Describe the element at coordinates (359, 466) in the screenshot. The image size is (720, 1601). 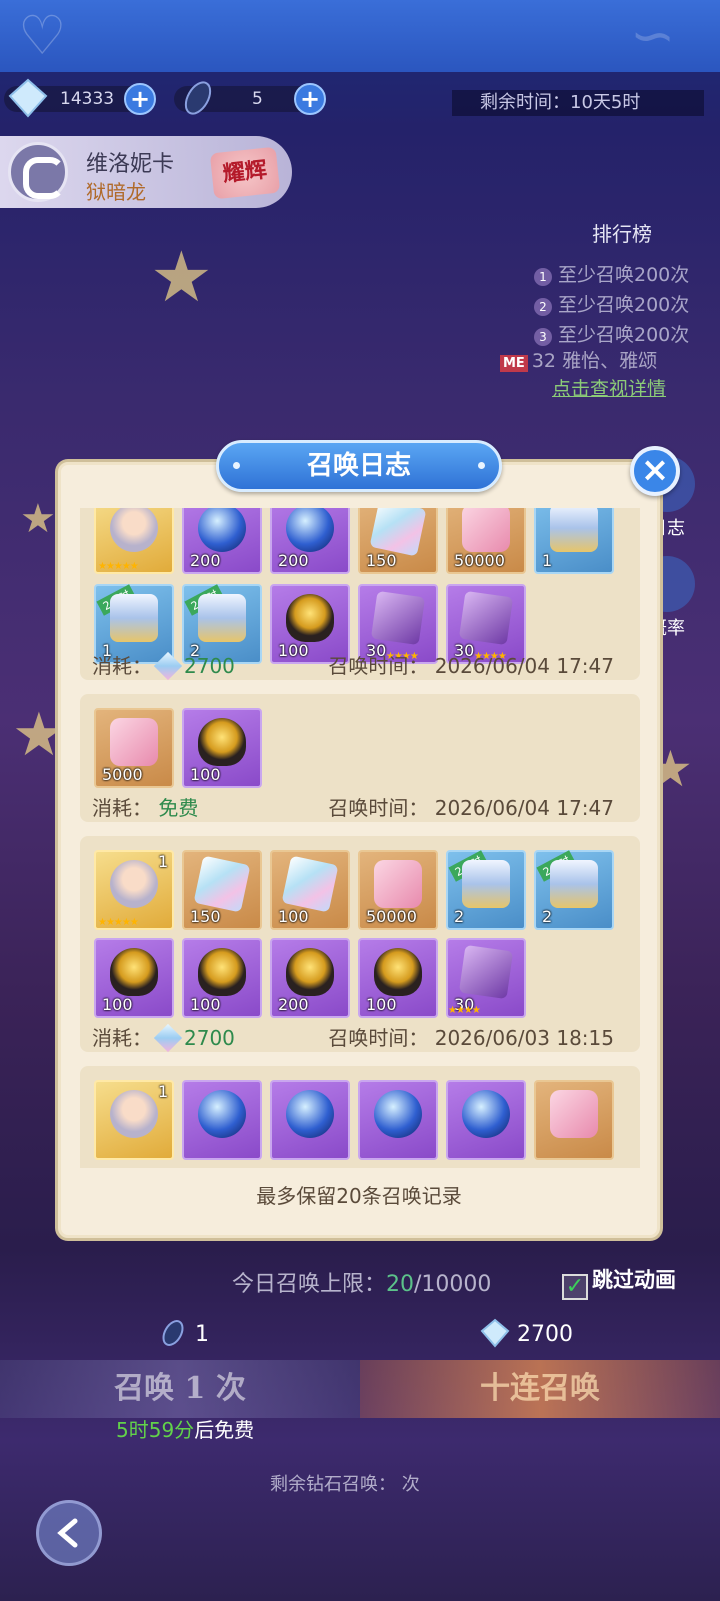
I see `modal-title: 召唤日志` at that location.